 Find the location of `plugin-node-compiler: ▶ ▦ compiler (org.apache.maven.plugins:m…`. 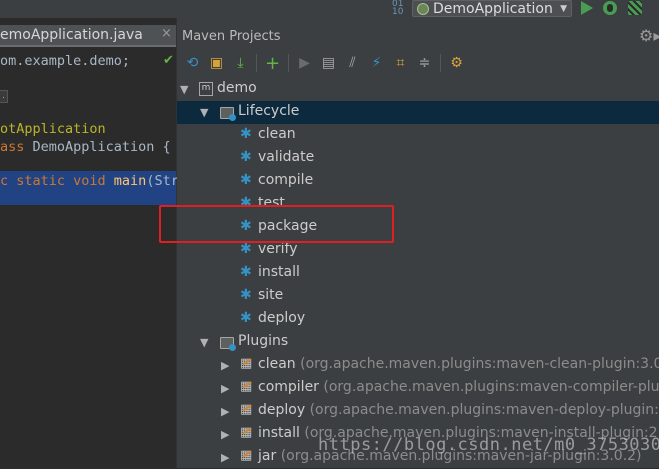

plugin-node-compiler: ▶ ▦ compiler (org.apache.maven.plugins:m… is located at coordinates (418, 388).